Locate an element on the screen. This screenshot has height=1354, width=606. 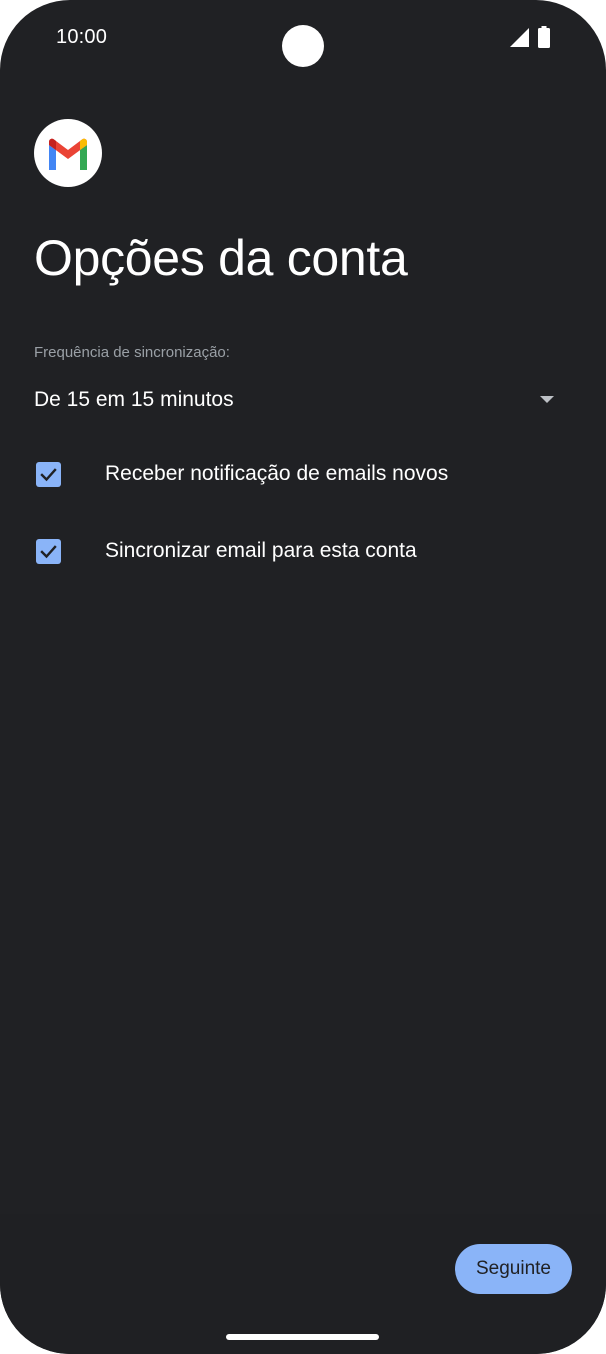
battery-icon is located at coordinates (544, 37).